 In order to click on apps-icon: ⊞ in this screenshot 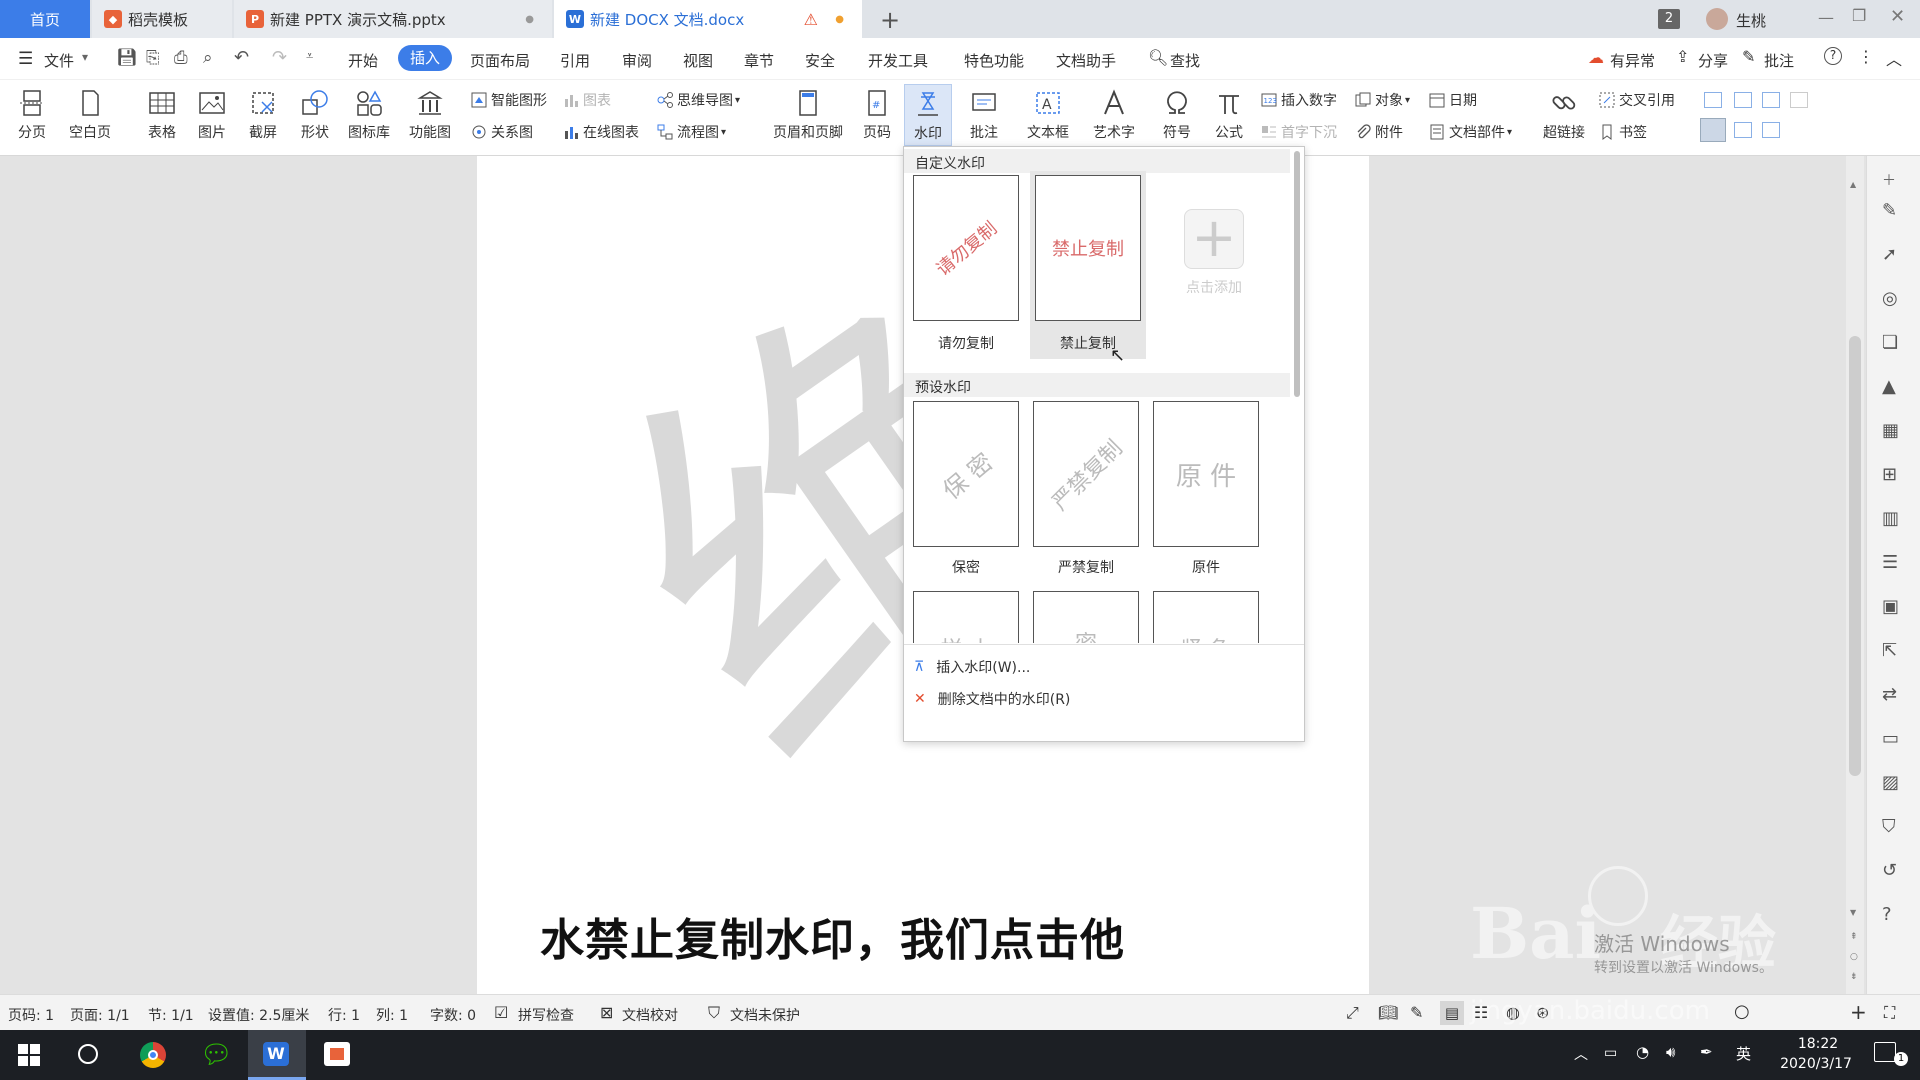, I will do `click(1893, 475)`.